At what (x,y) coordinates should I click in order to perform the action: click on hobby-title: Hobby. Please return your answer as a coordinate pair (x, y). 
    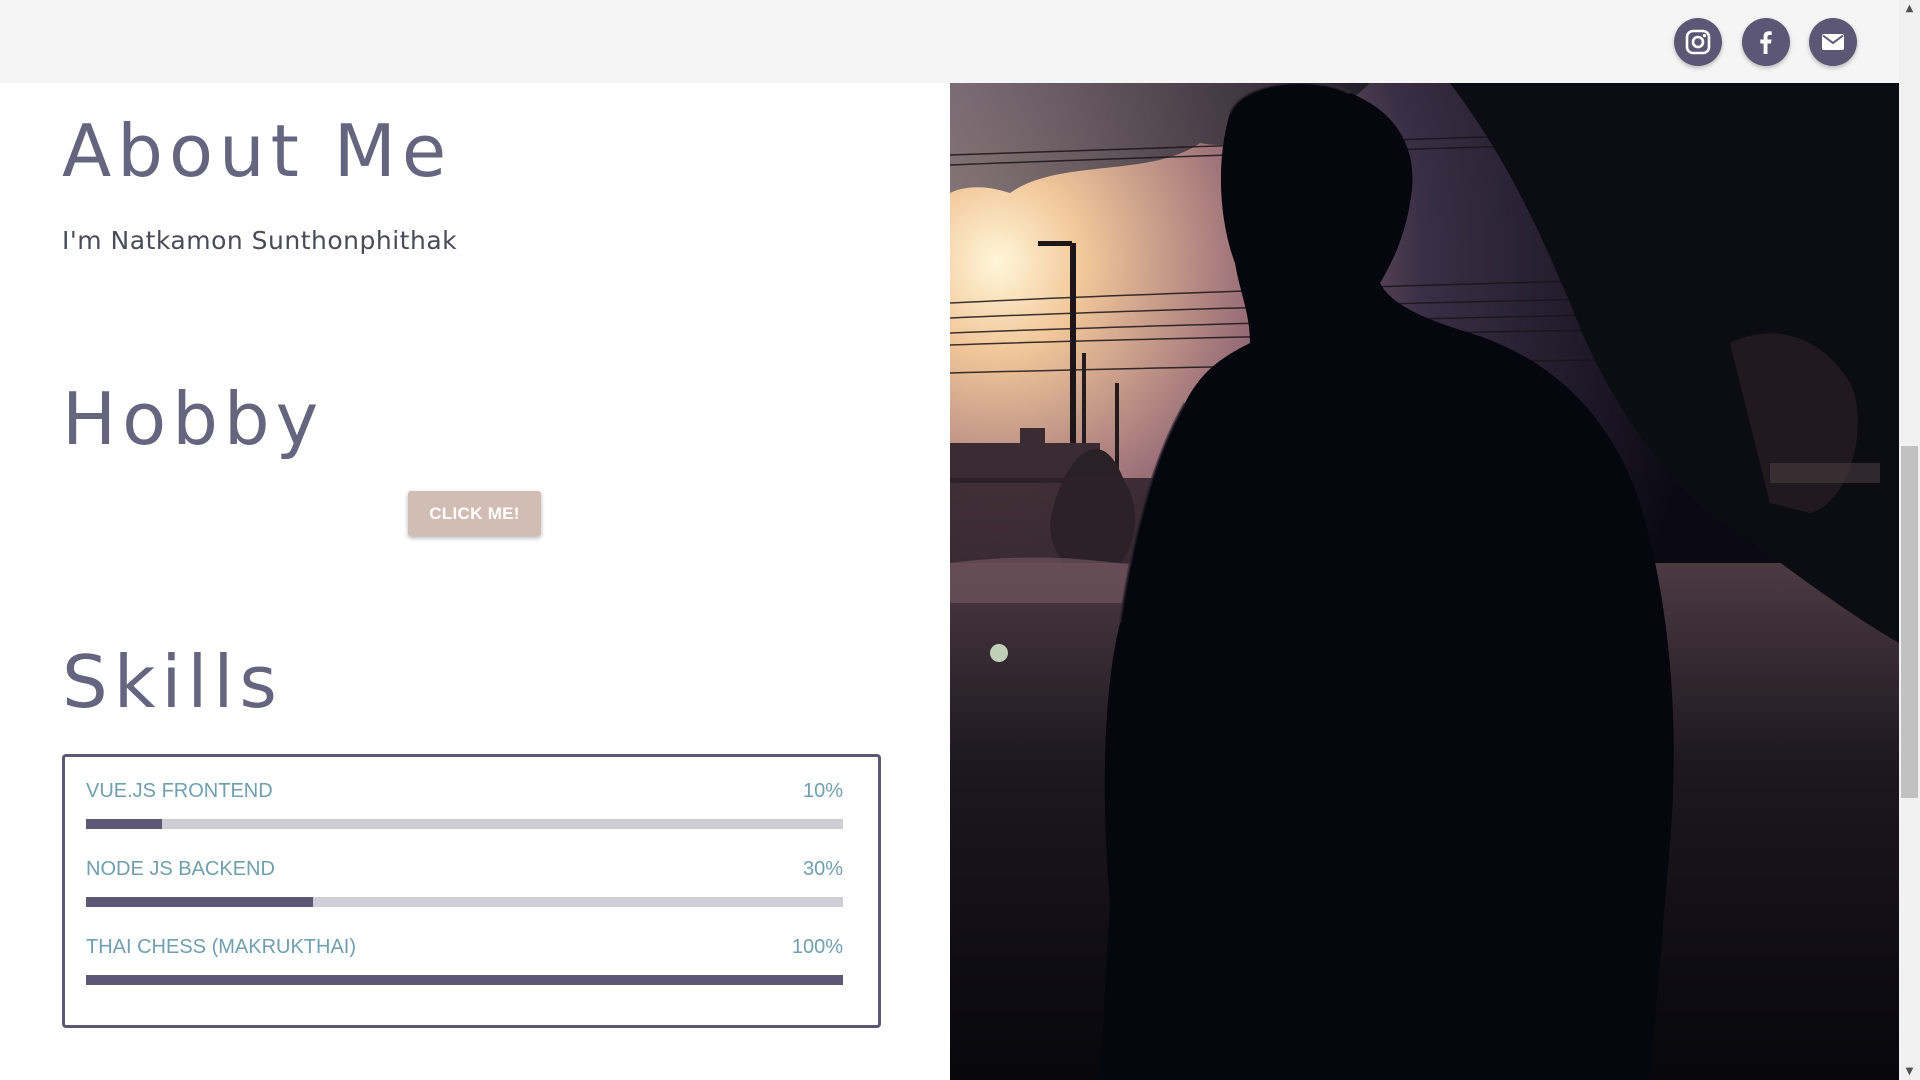
    Looking at the image, I should click on (193, 419).